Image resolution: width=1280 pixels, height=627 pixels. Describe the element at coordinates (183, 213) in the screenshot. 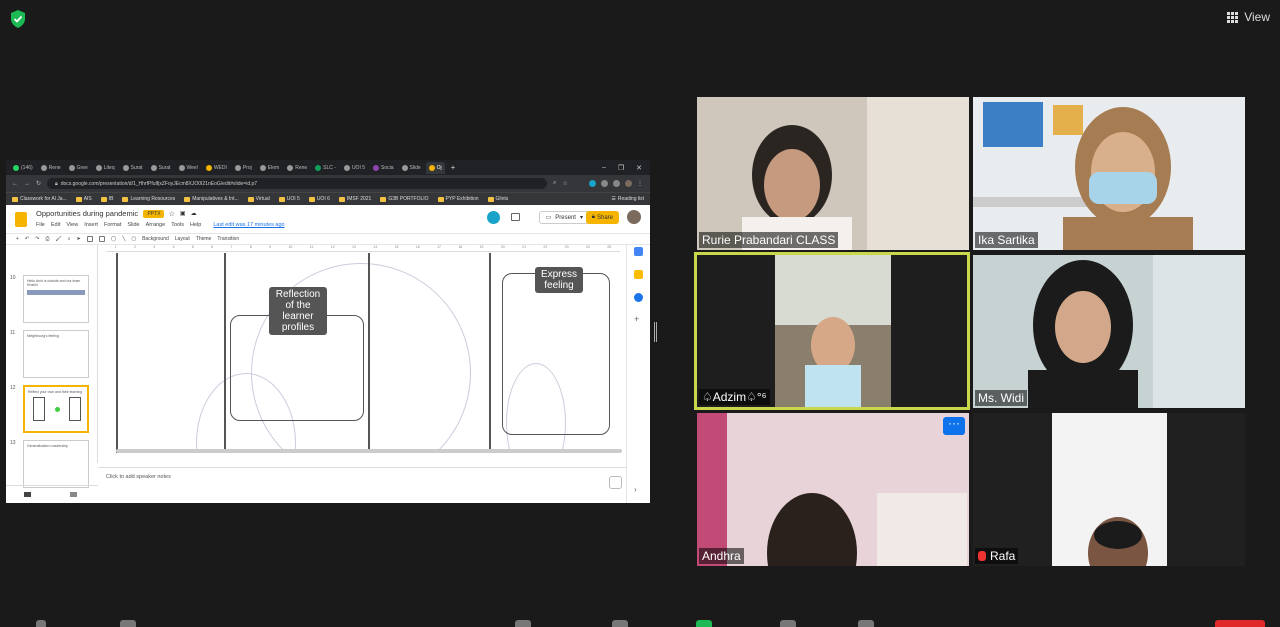

I see `move-icon: ▣` at that location.